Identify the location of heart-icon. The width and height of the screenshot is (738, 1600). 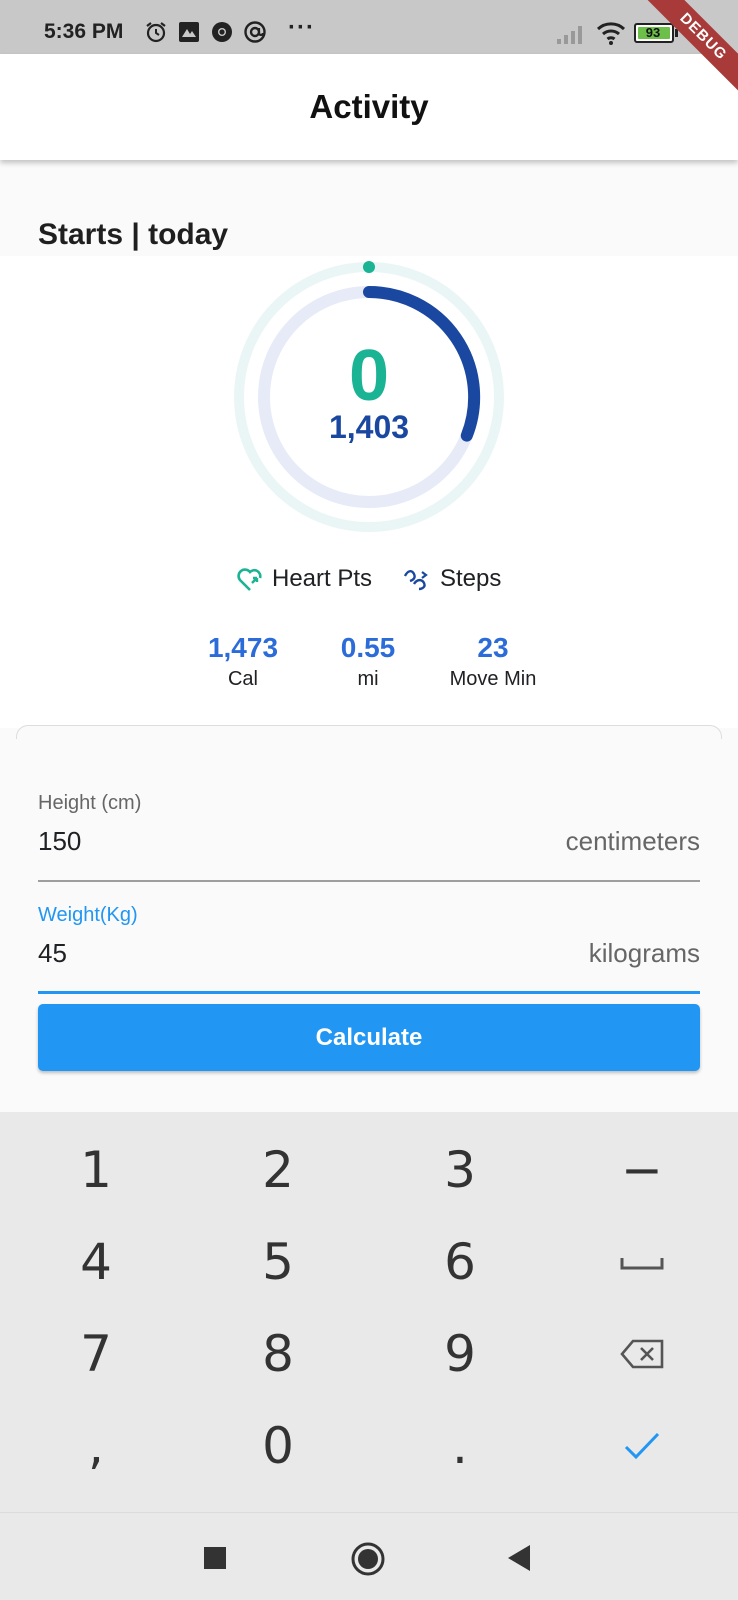
(249, 579).